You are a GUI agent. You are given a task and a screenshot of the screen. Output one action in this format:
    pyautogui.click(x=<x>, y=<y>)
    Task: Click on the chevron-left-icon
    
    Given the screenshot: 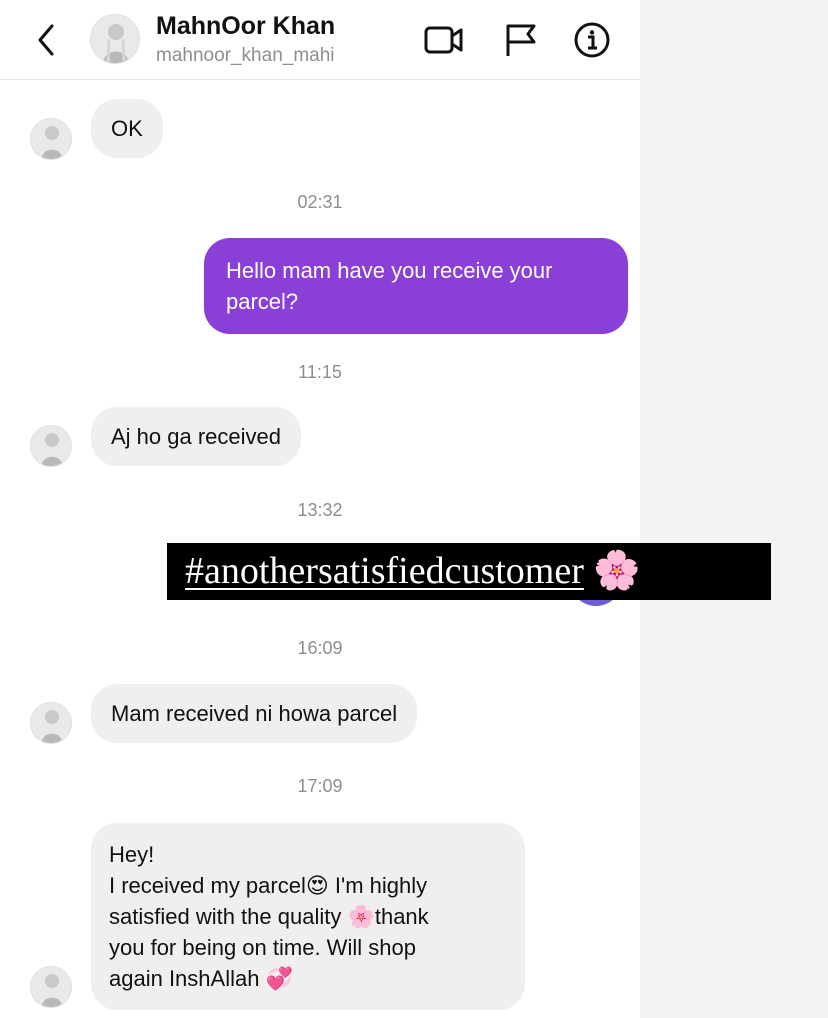 What is the action you would take?
    pyautogui.click(x=46, y=40)
    